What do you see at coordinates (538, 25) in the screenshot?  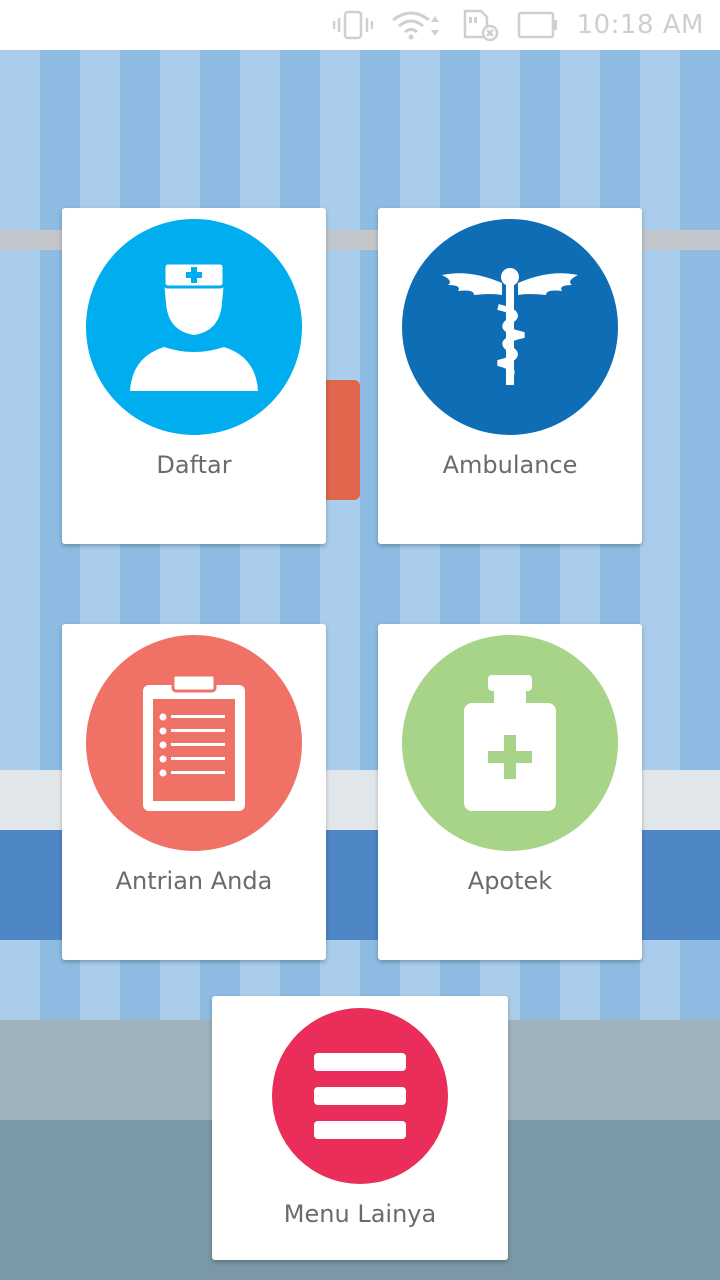 I see `battery-icon` at bounding box center [538, 25].